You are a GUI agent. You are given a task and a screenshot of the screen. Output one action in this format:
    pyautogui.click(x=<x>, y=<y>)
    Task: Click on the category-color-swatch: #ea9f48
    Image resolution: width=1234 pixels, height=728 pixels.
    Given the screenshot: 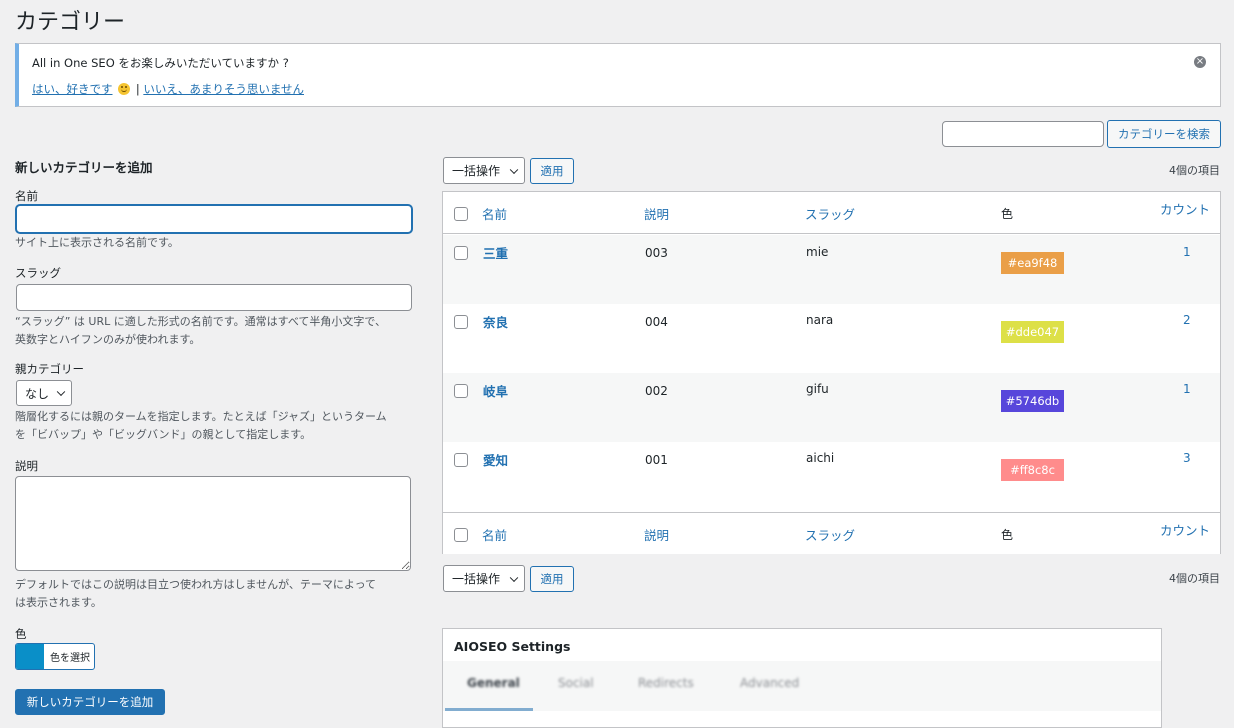 What is the action you would take?
    pyautogui.click(x=1032, y=263)
    